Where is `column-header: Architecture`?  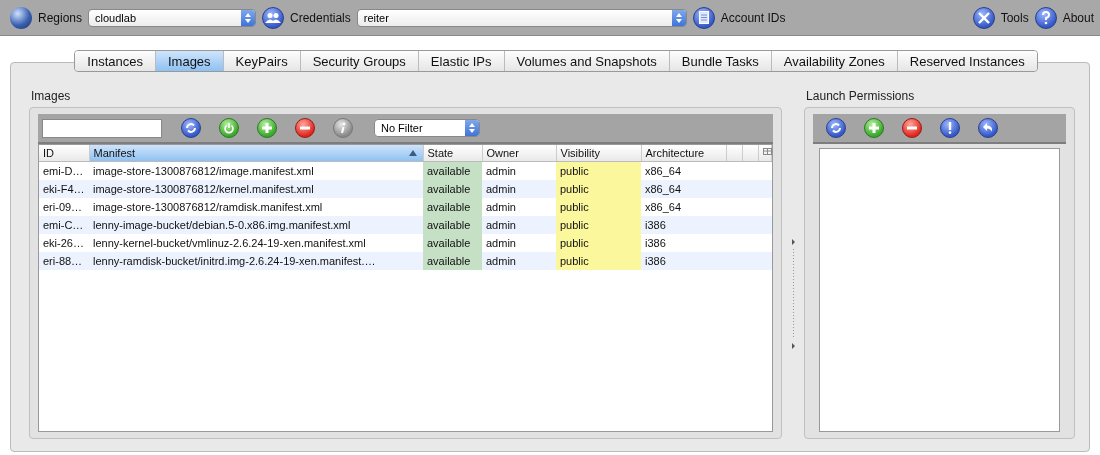 column-header: Architecture is located at coordinates (683, 153).